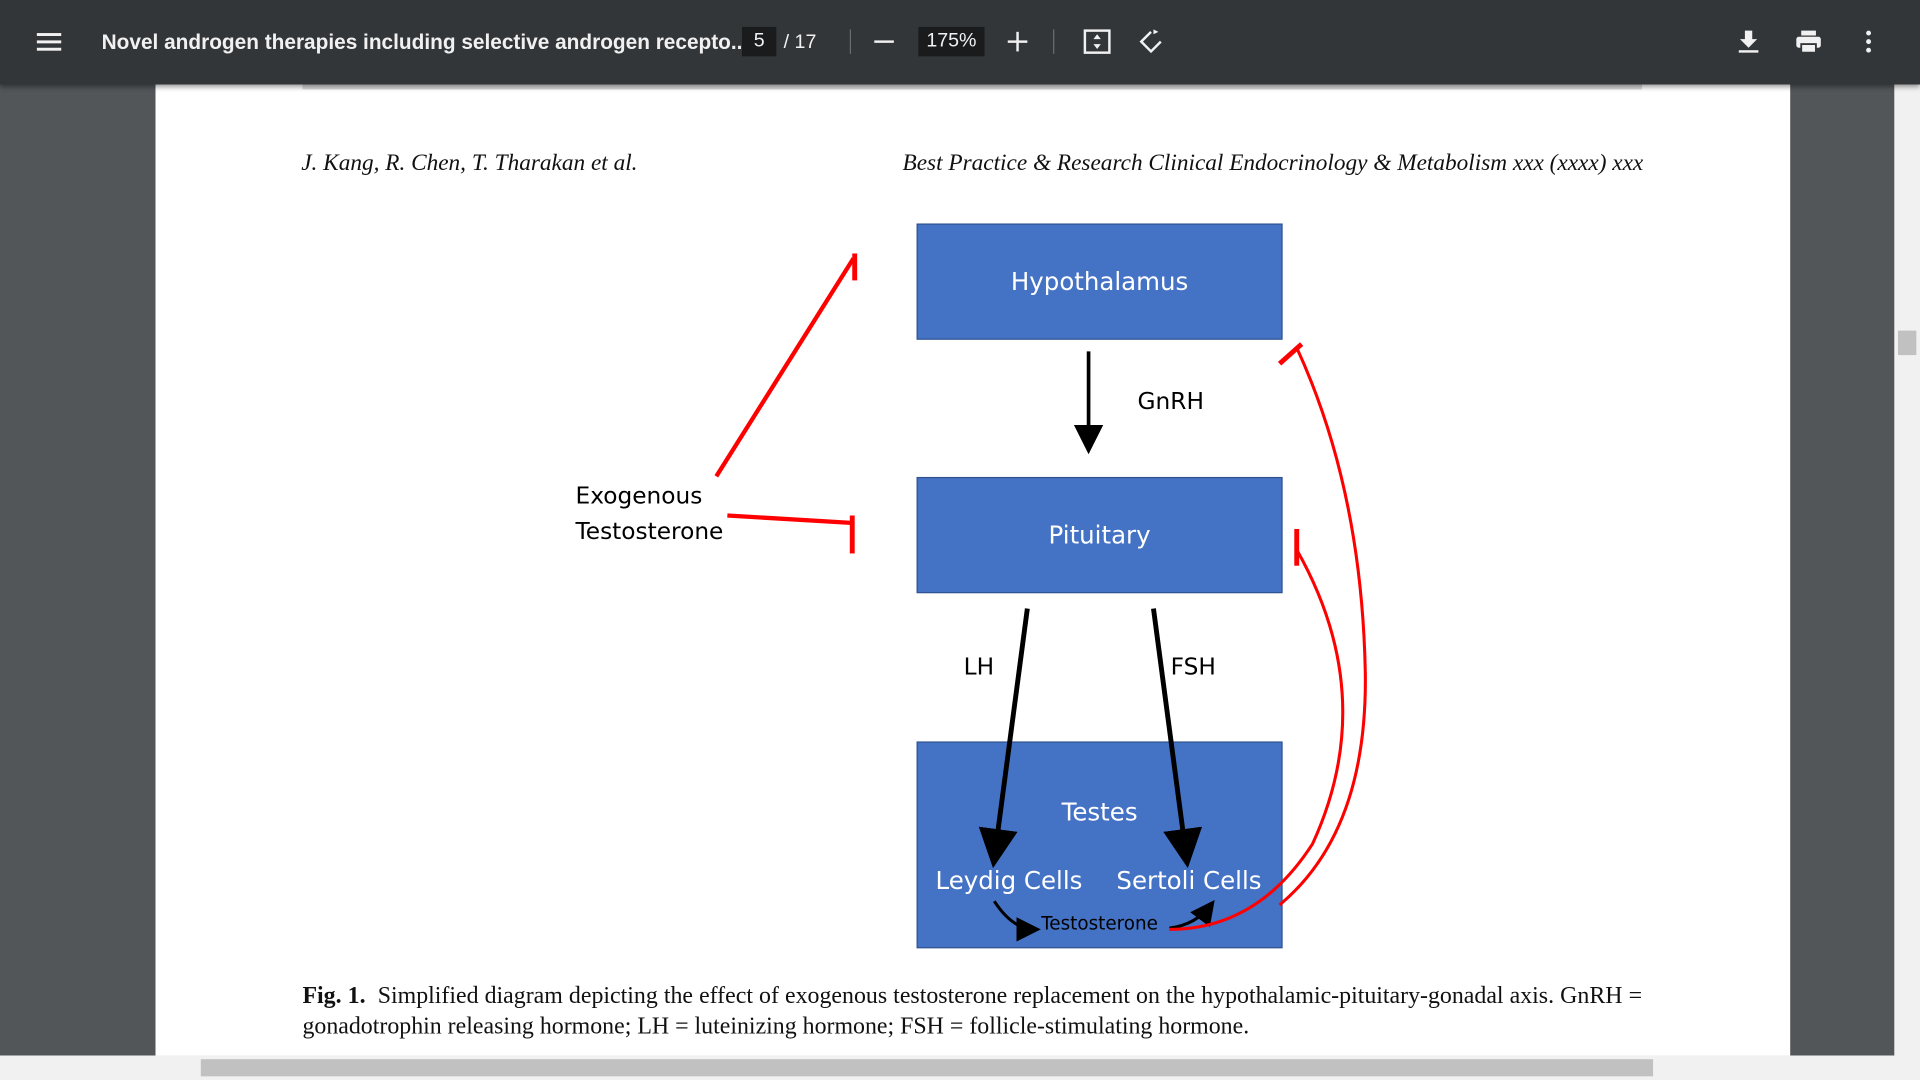 This screenshot has width=1920, height=1080. Describe the element at coordinates (1193, 667) in the screenshot. I see `fsh-label: FSH` at that location.